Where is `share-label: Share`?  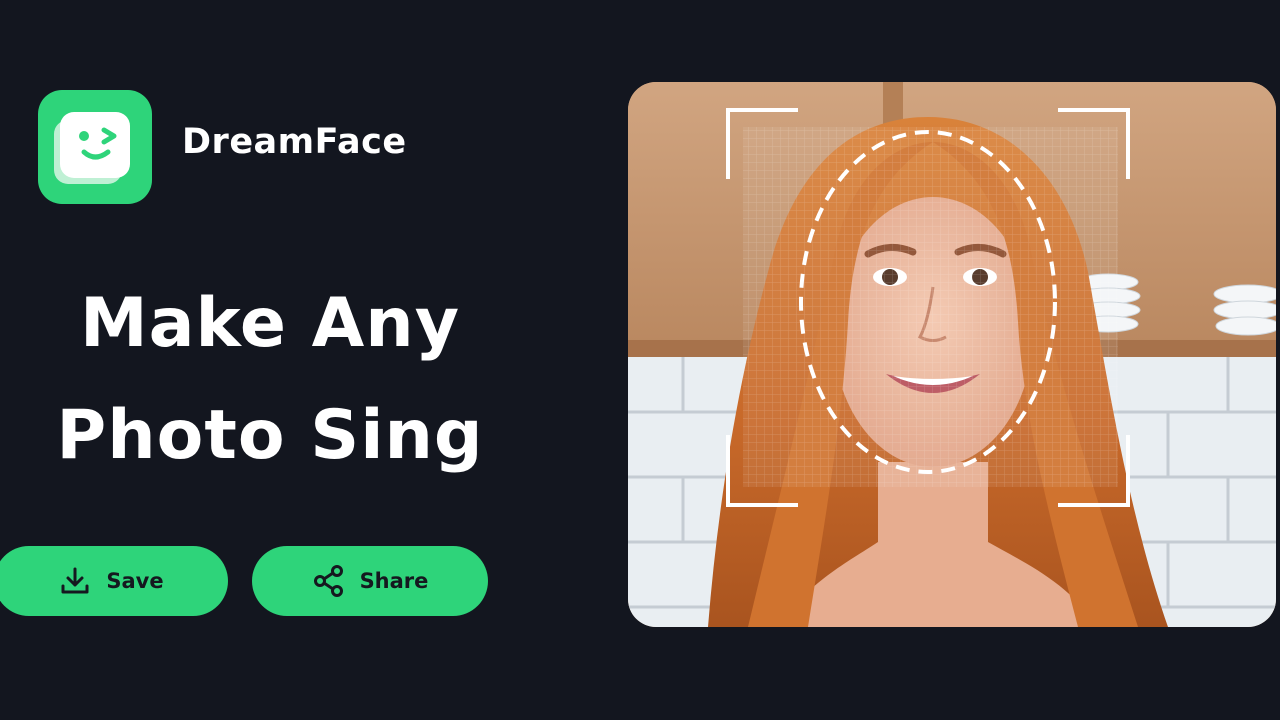
share-label: Share is located at coordinates (394, 581).